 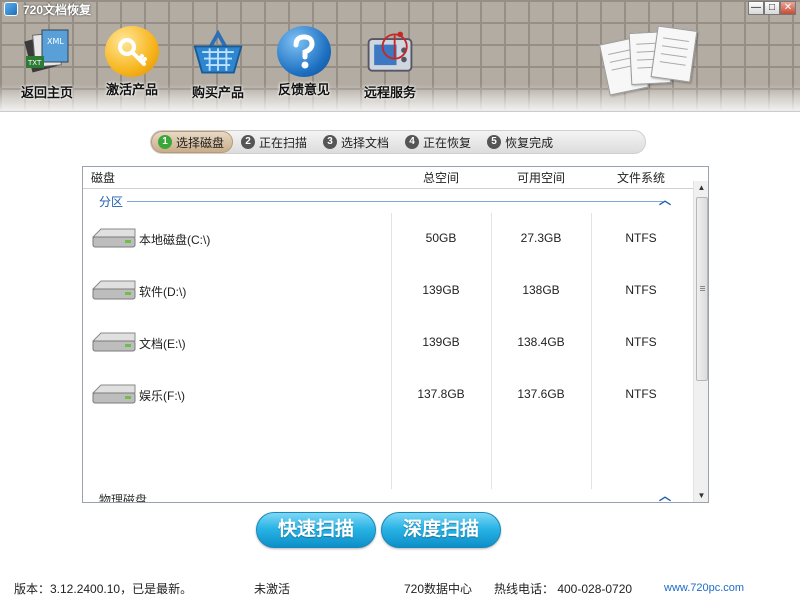 What do you see at coordinates (111, 202) in the screenshot?
I see `group-partitions-label: 分区` at bounding box center [111, 202].